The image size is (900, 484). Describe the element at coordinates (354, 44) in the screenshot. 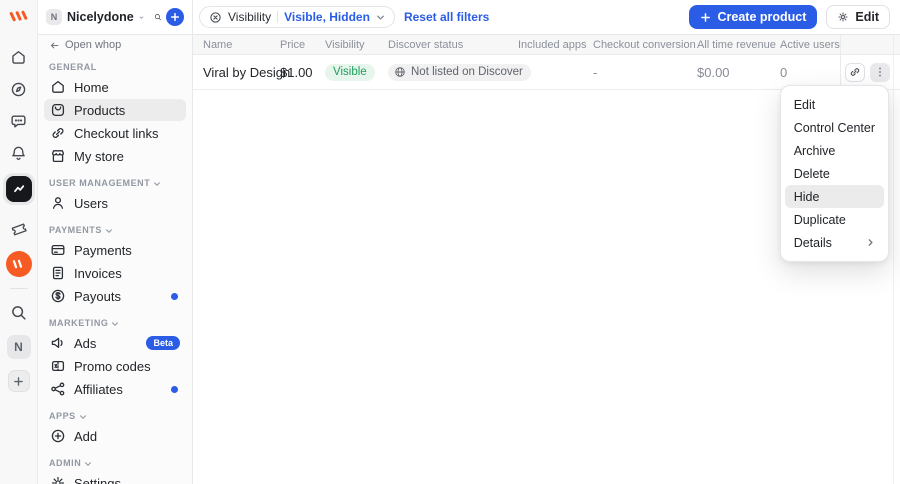

I see `header-visibility: Visibility` at that location.